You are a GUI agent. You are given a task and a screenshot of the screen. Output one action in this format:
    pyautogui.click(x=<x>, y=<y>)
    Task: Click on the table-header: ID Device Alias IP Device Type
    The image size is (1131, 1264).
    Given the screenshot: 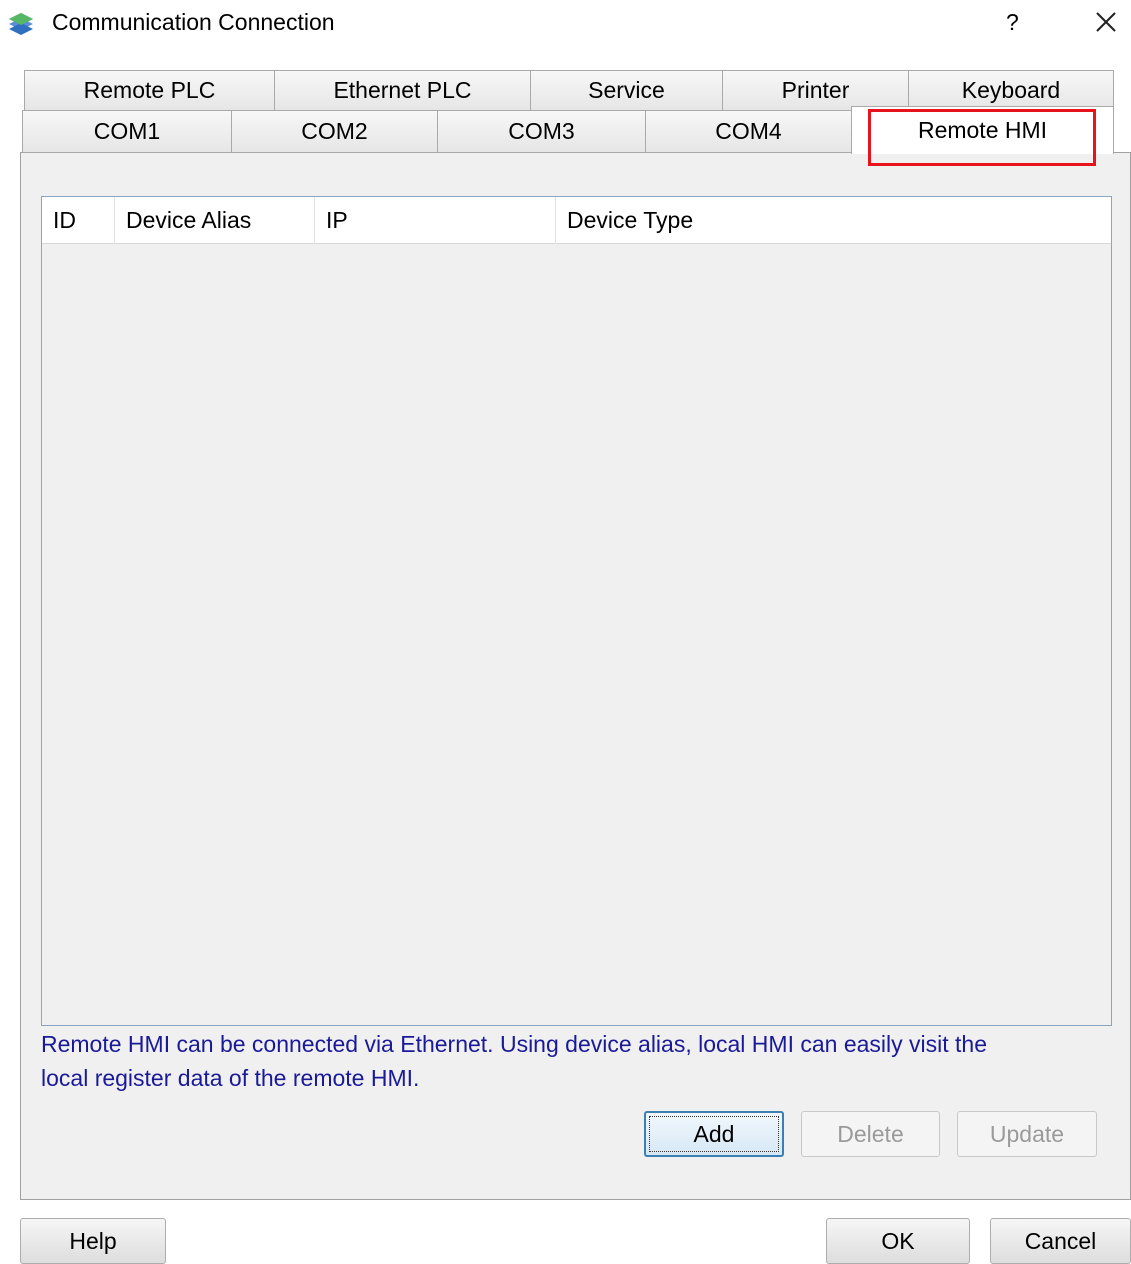 What is the action you would take?
    pyautogui.click(x=576, y=220)
    